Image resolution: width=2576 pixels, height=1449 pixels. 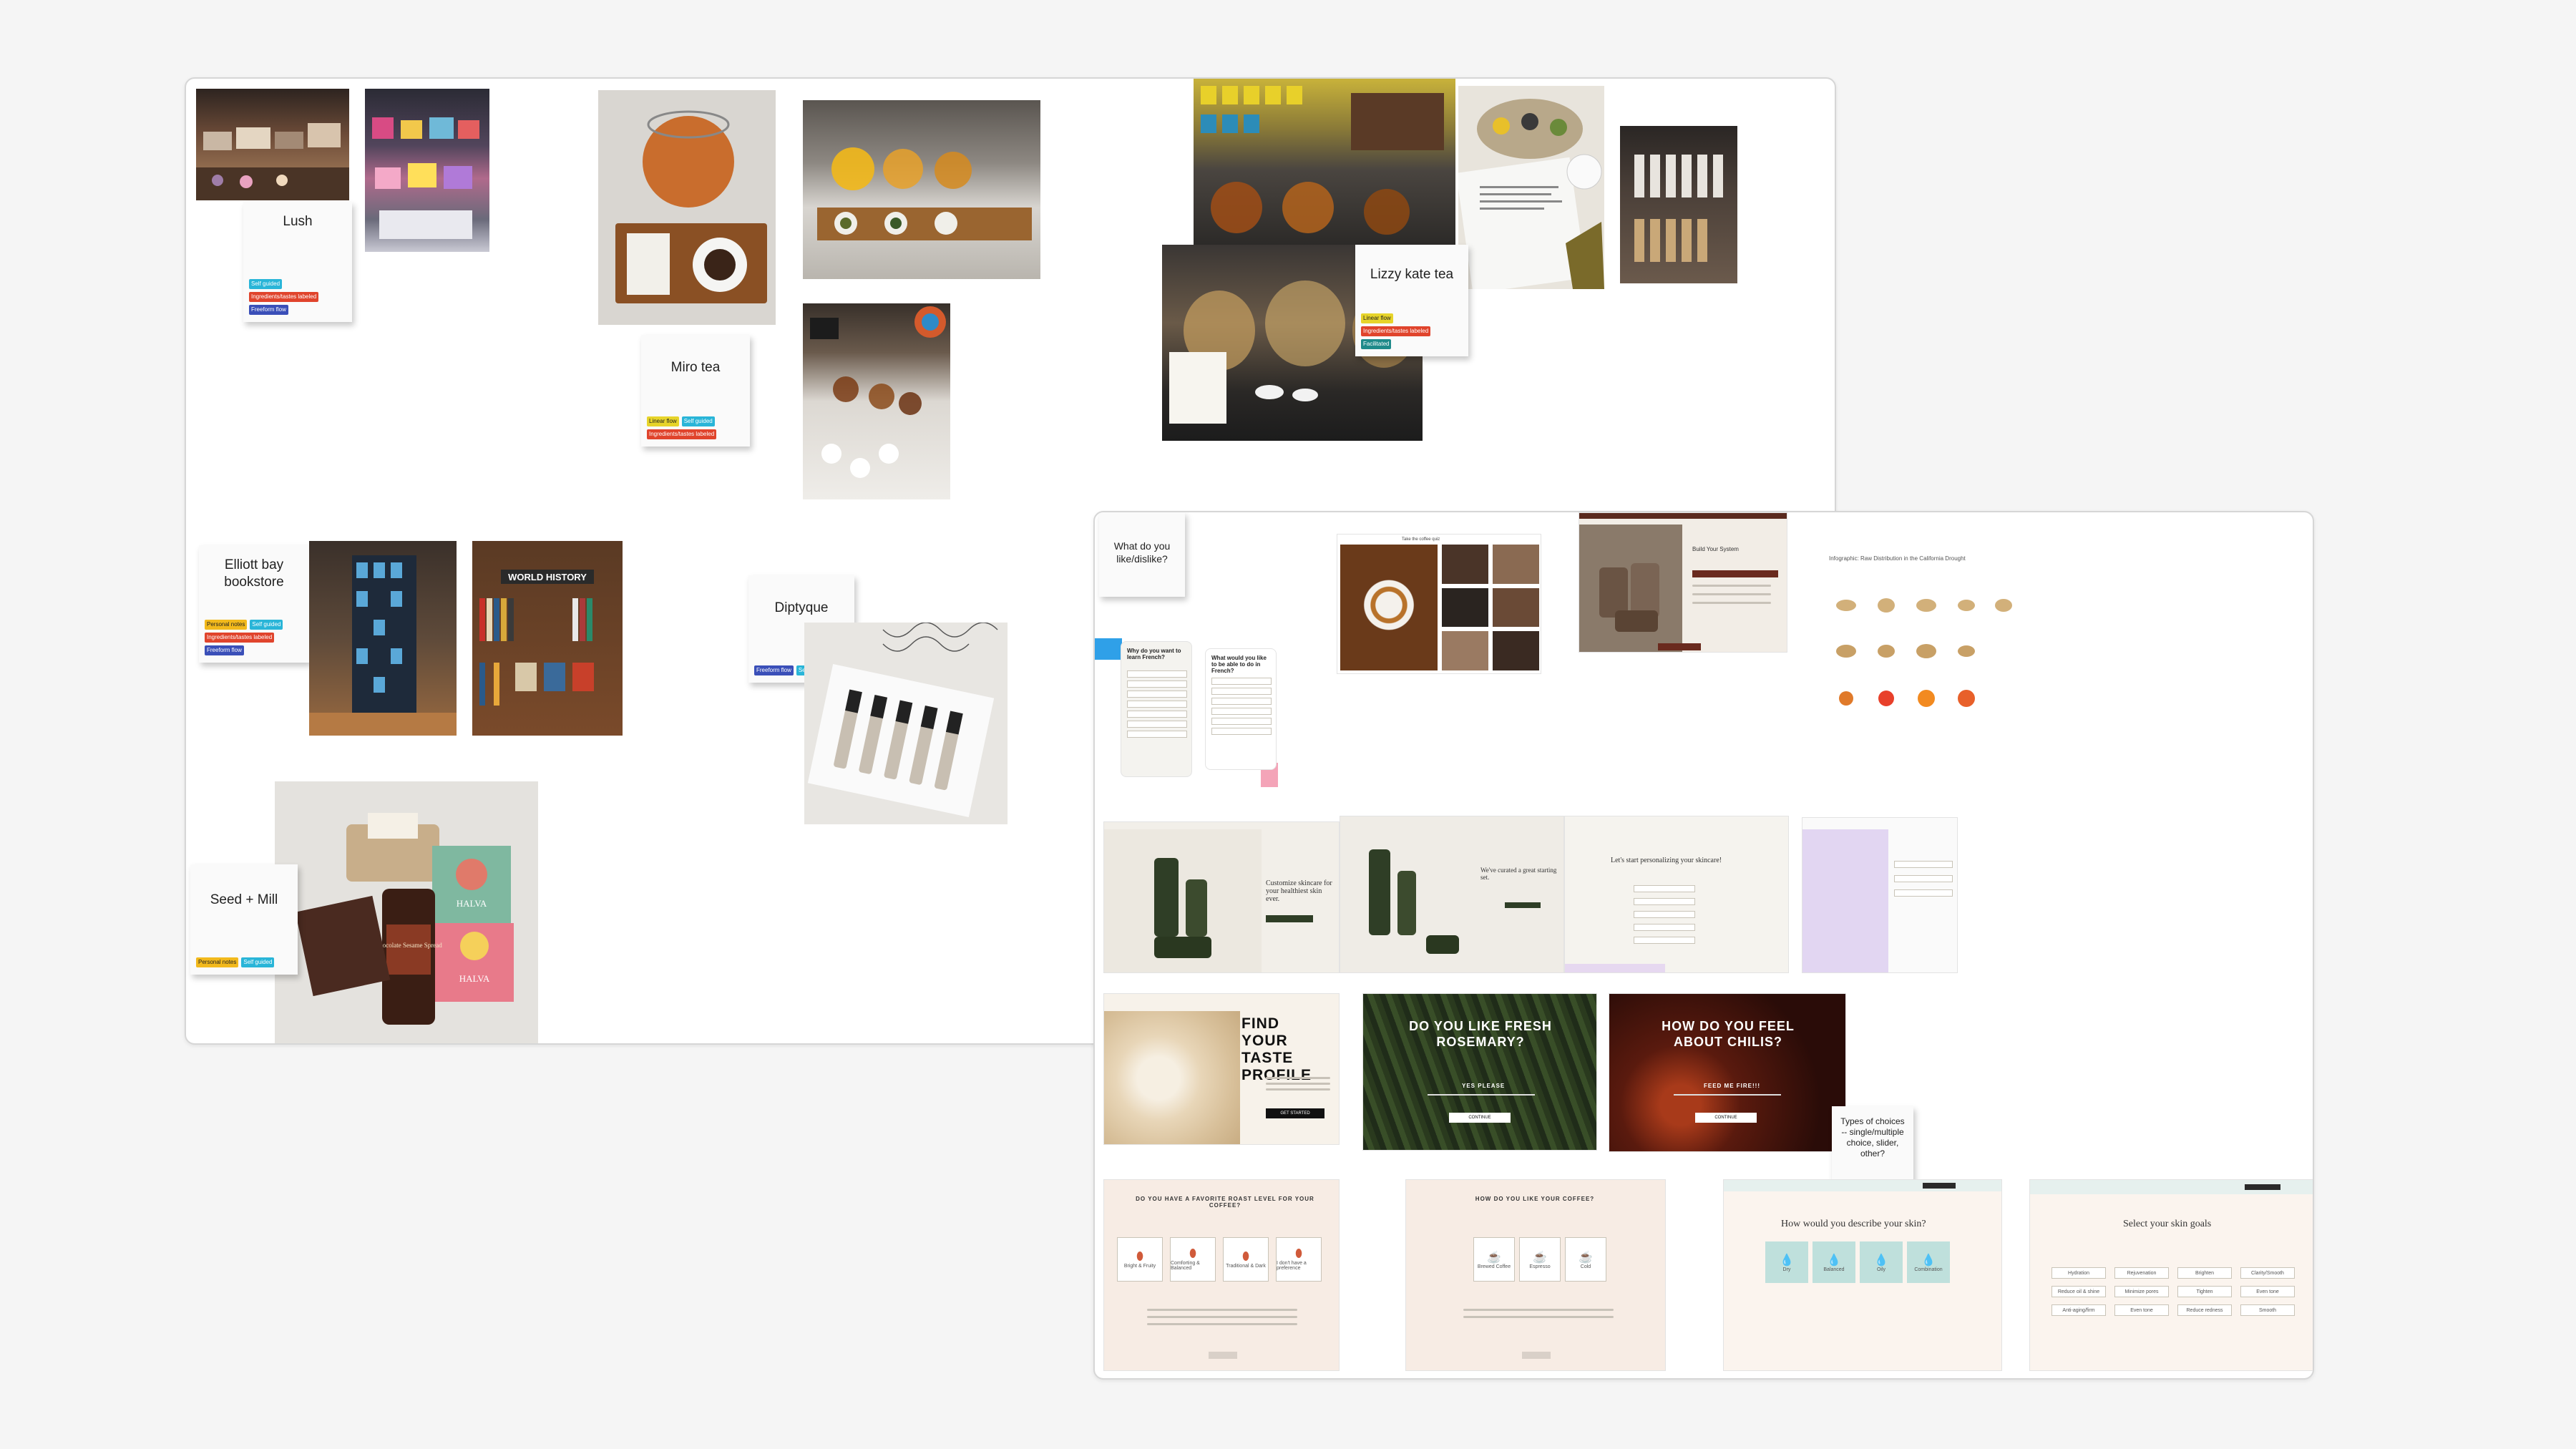 What do you see at coordinates (1523, 905) in the screenshot?
I see `add-button` at bounding box center [1523, 905].